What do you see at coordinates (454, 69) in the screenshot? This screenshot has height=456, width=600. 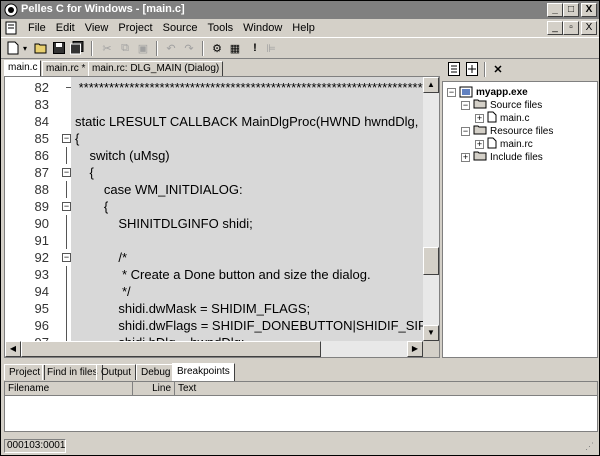 I see `properties-icon` at bounding box center [454, 69].